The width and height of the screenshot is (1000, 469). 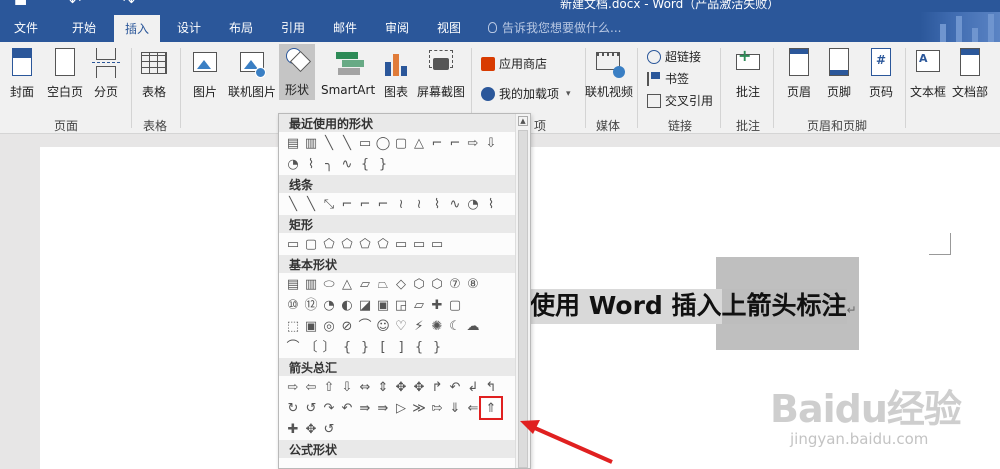 I want to click on tab-mailings: 邮件, so click(x=345, y=27).